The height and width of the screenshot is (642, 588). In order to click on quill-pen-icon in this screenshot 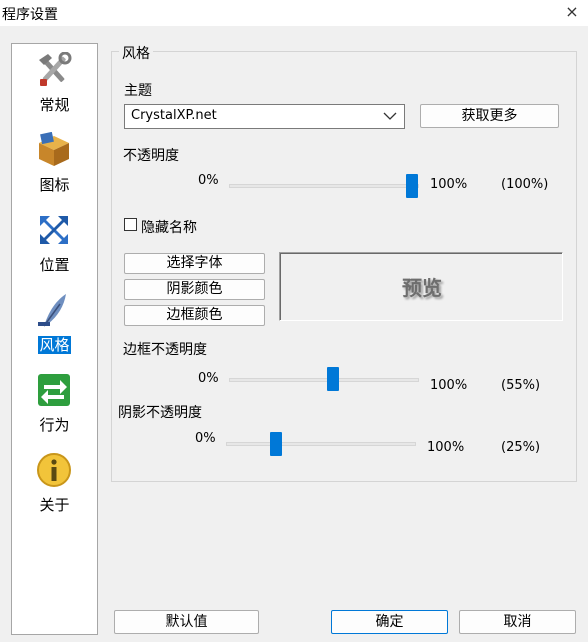, I will do `click(52, 310)`.